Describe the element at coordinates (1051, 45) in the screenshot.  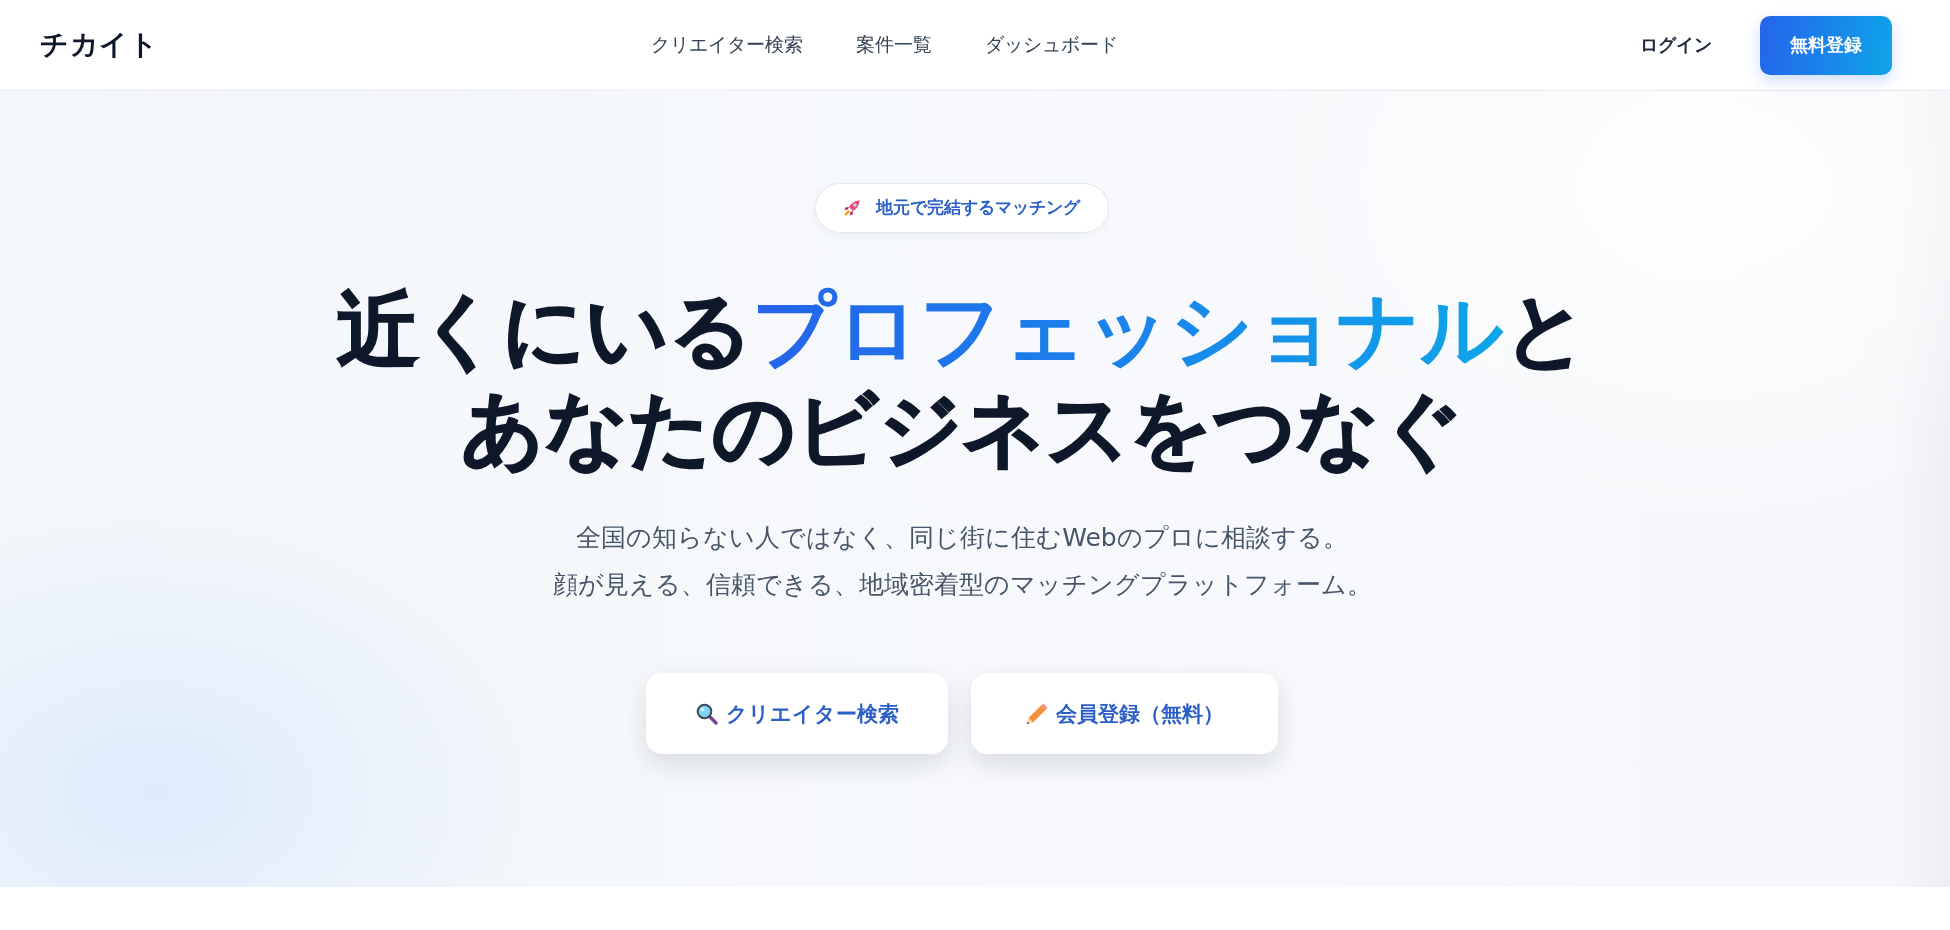
I see `nav-link: ダッシュボード` at that location.